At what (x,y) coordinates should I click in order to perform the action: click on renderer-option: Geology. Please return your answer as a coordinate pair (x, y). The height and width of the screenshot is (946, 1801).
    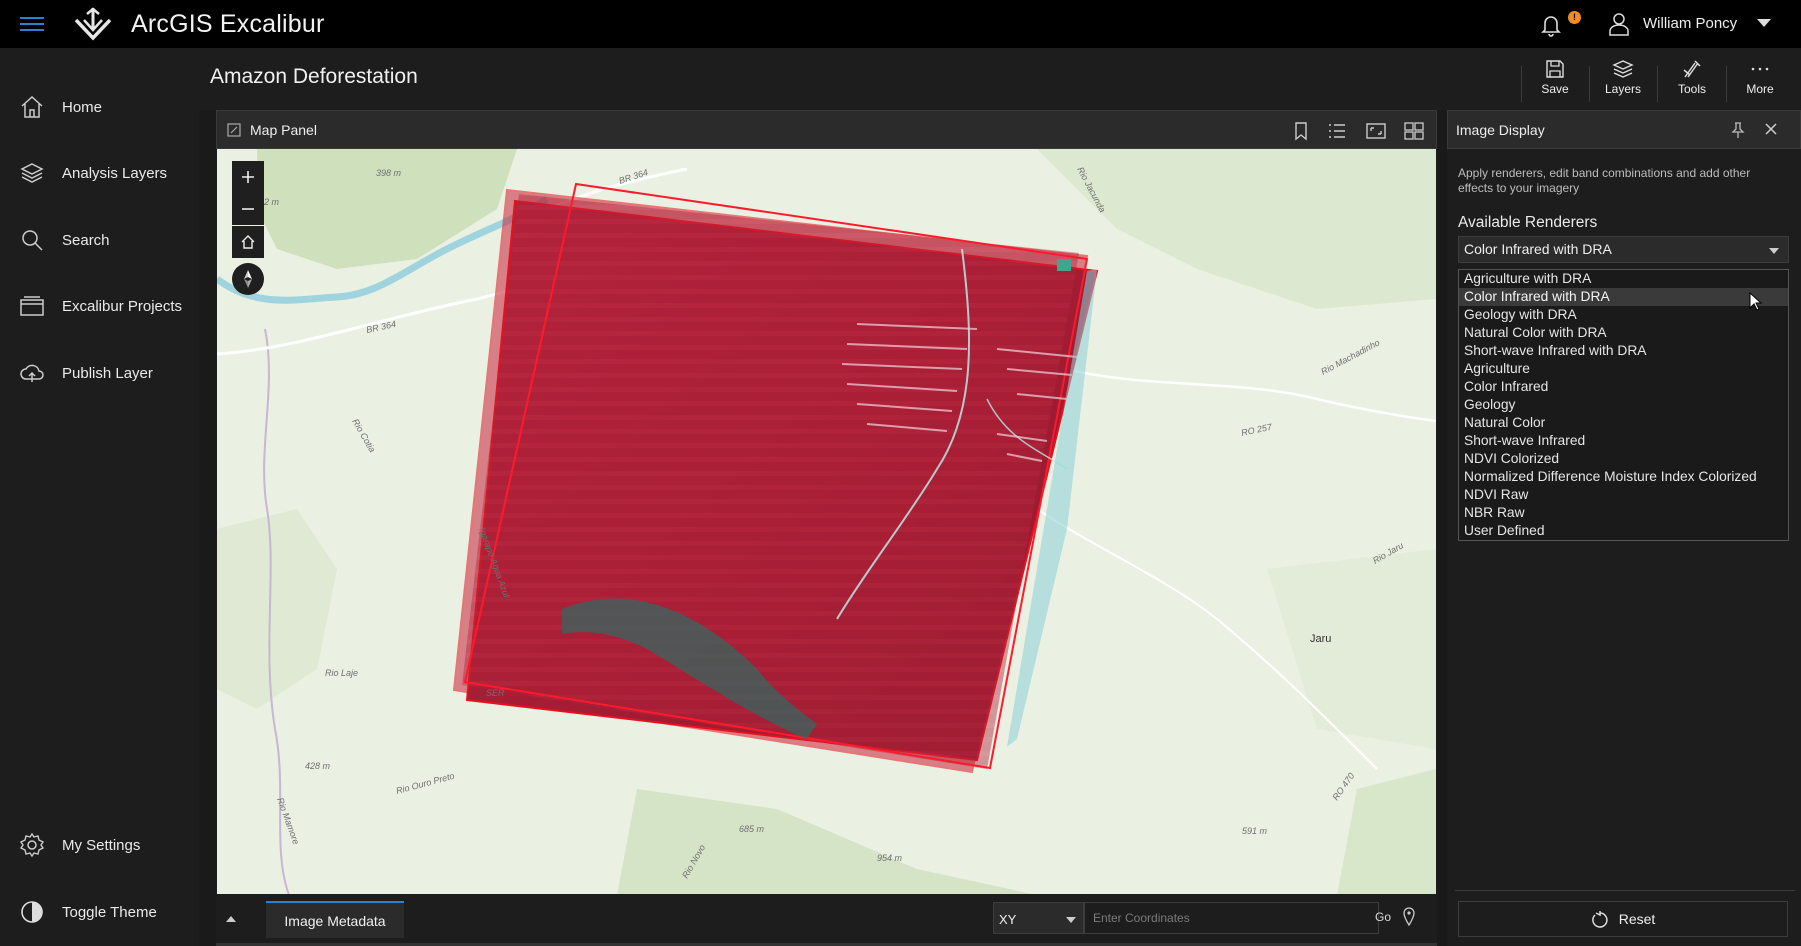
    Looking at the image, I should click on (1623, 405).